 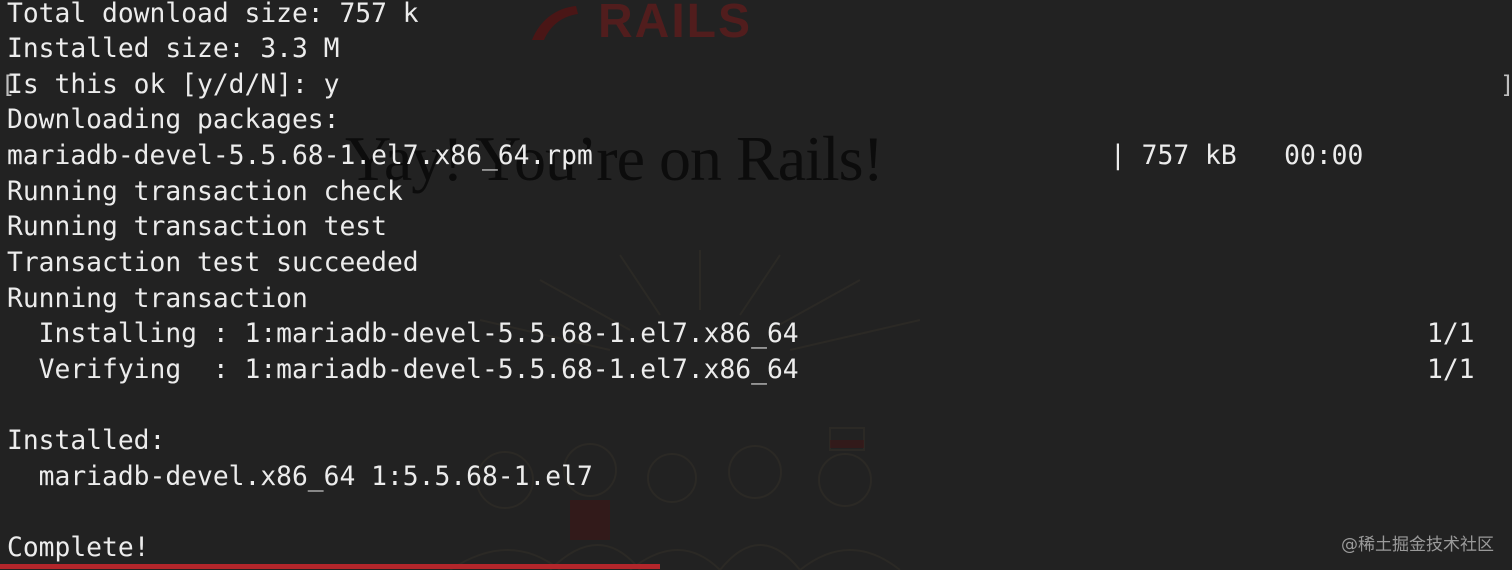 What do you see at coordinates (1506, 85) in the screenshot?
I see `selection-bracket-right-icon: ]` at bounding box center [1506, 85].